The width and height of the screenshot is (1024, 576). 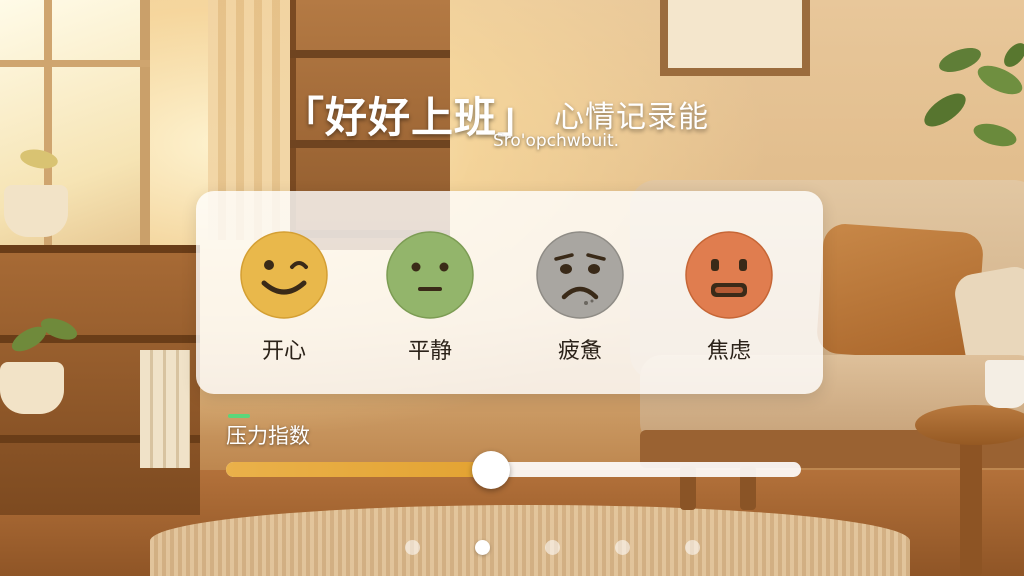 What do you see at coordinates (358, 469) in the screenshot?
I see `pressure-slider-fill` at bounding box center [358, 469].